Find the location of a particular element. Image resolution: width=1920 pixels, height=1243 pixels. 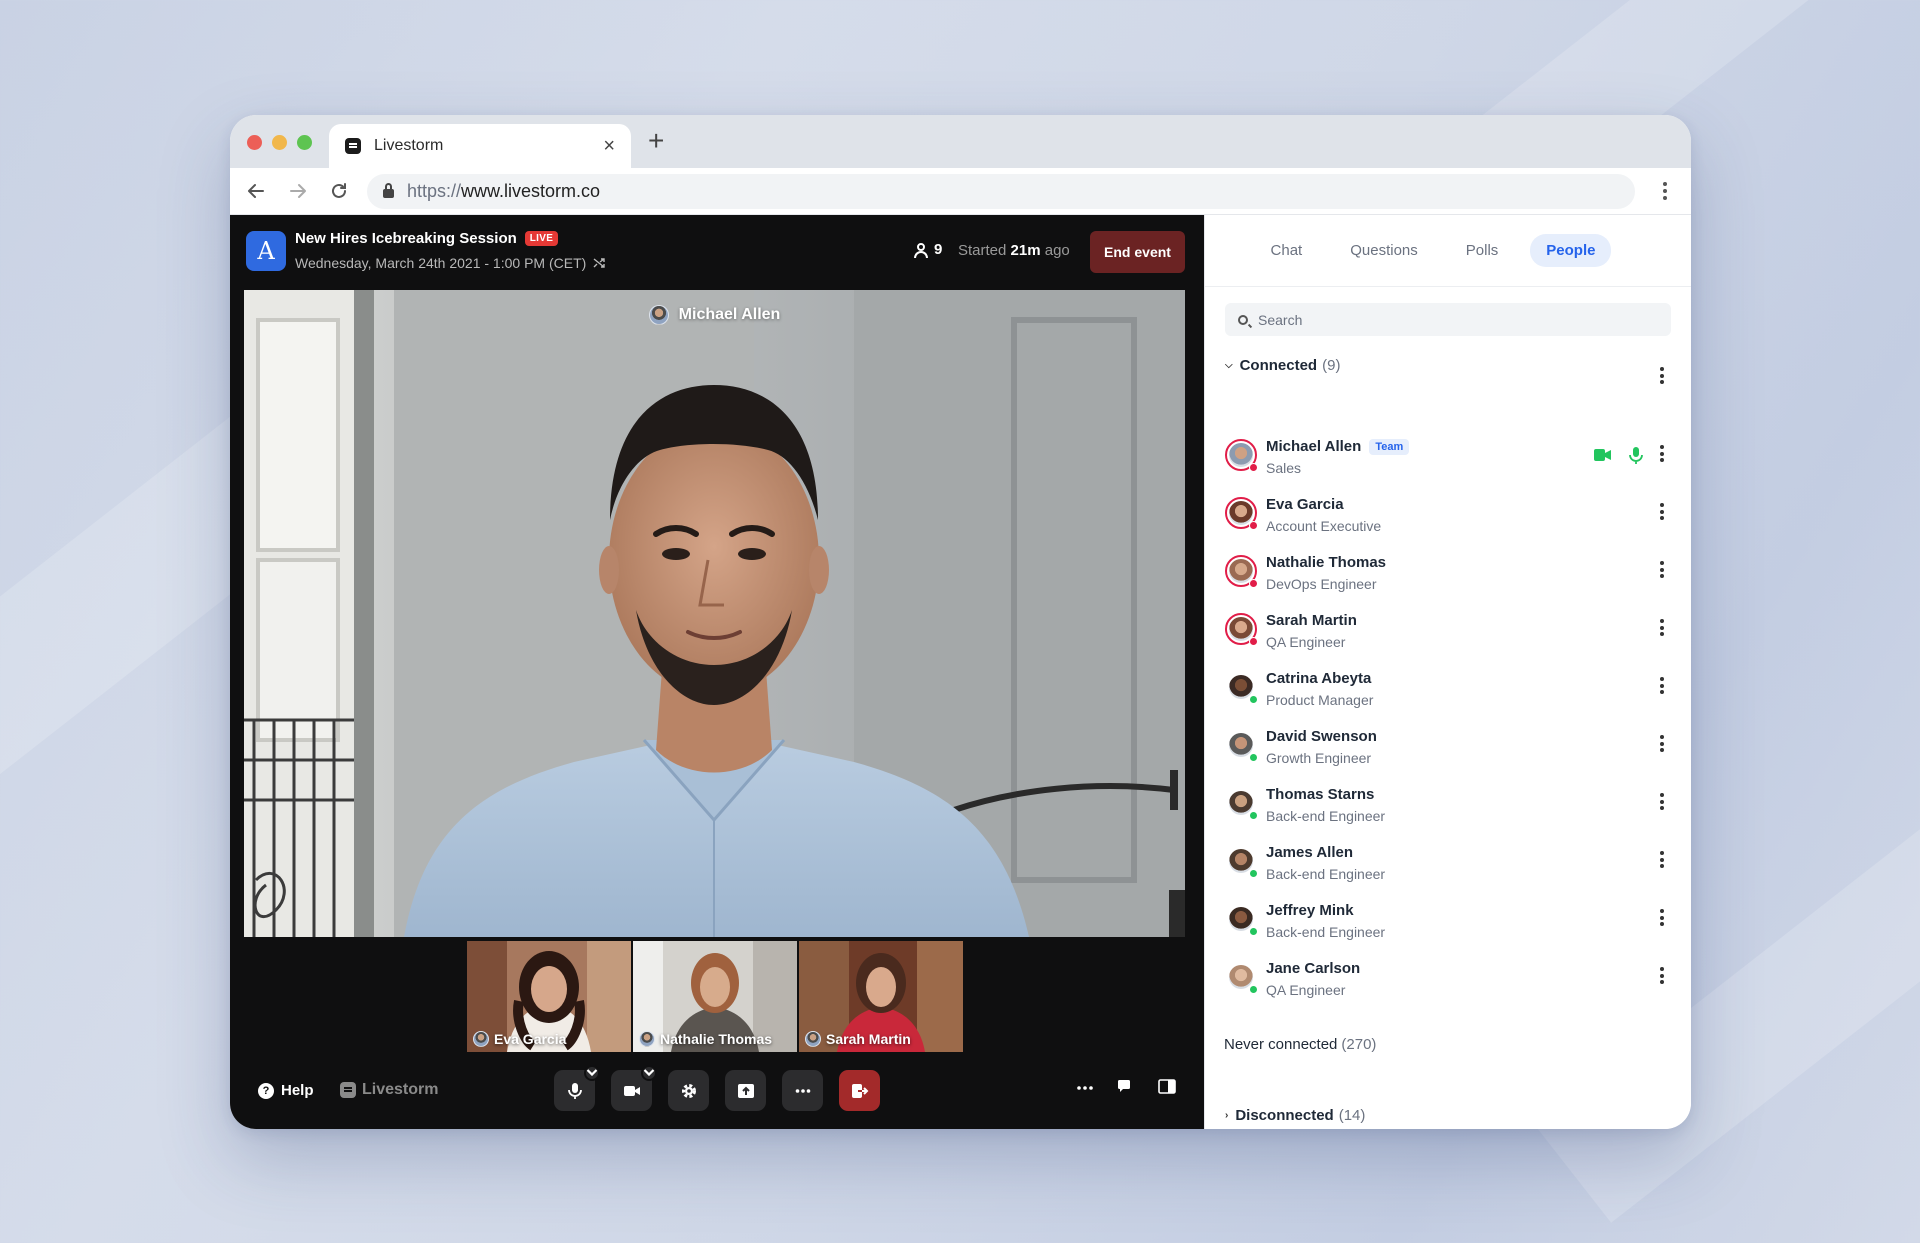

participant-thumbnail: Eva Garcia is located at coordinates (549, 996).